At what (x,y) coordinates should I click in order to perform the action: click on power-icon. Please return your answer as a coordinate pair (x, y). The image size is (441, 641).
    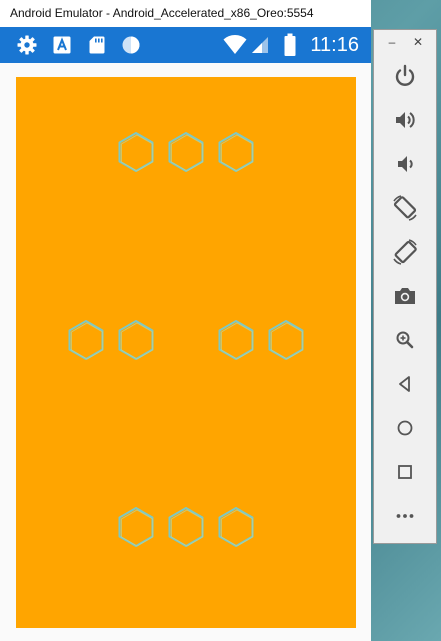
    Looking at the image, I should click on (405, 76).